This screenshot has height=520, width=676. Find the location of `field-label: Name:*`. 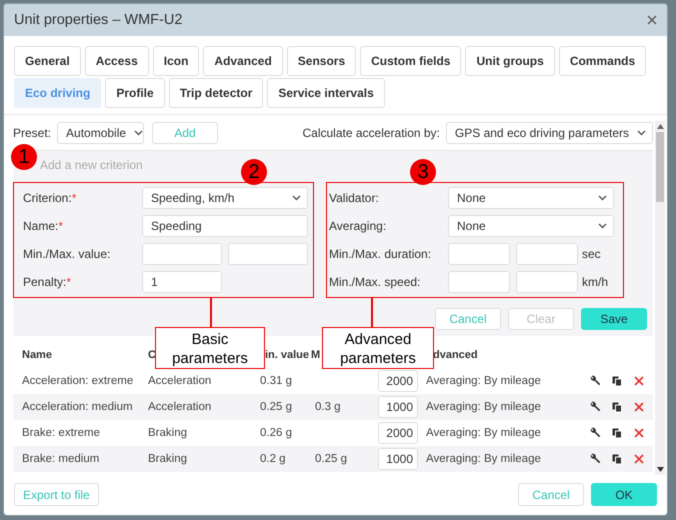

field-label: Name:* is located at coordinates (43, 226).